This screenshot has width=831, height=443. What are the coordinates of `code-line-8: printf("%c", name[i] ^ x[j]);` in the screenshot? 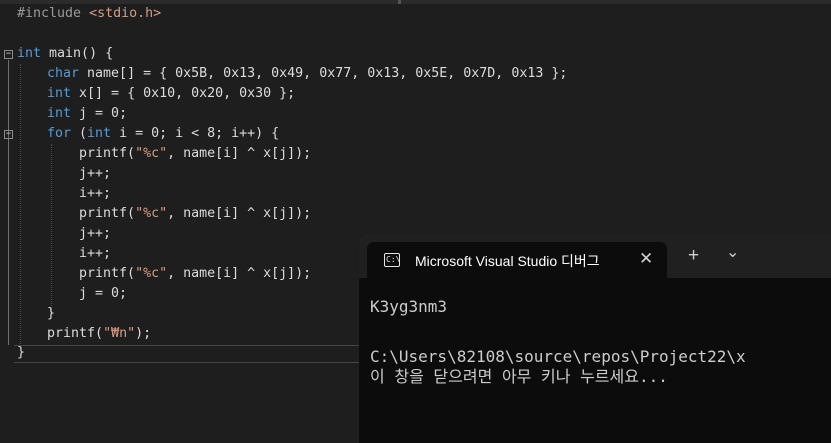 It's located at (195, 154).